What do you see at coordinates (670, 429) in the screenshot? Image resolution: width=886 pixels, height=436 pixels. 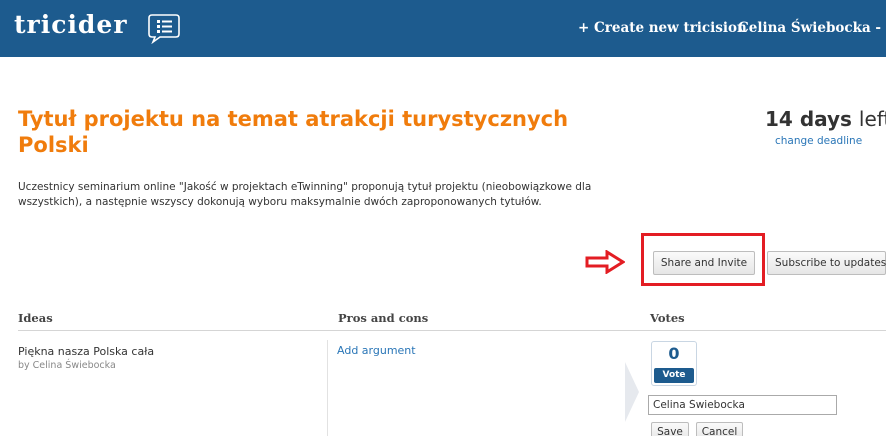 I see `save-button: Save` at bounding box center [670, 429].